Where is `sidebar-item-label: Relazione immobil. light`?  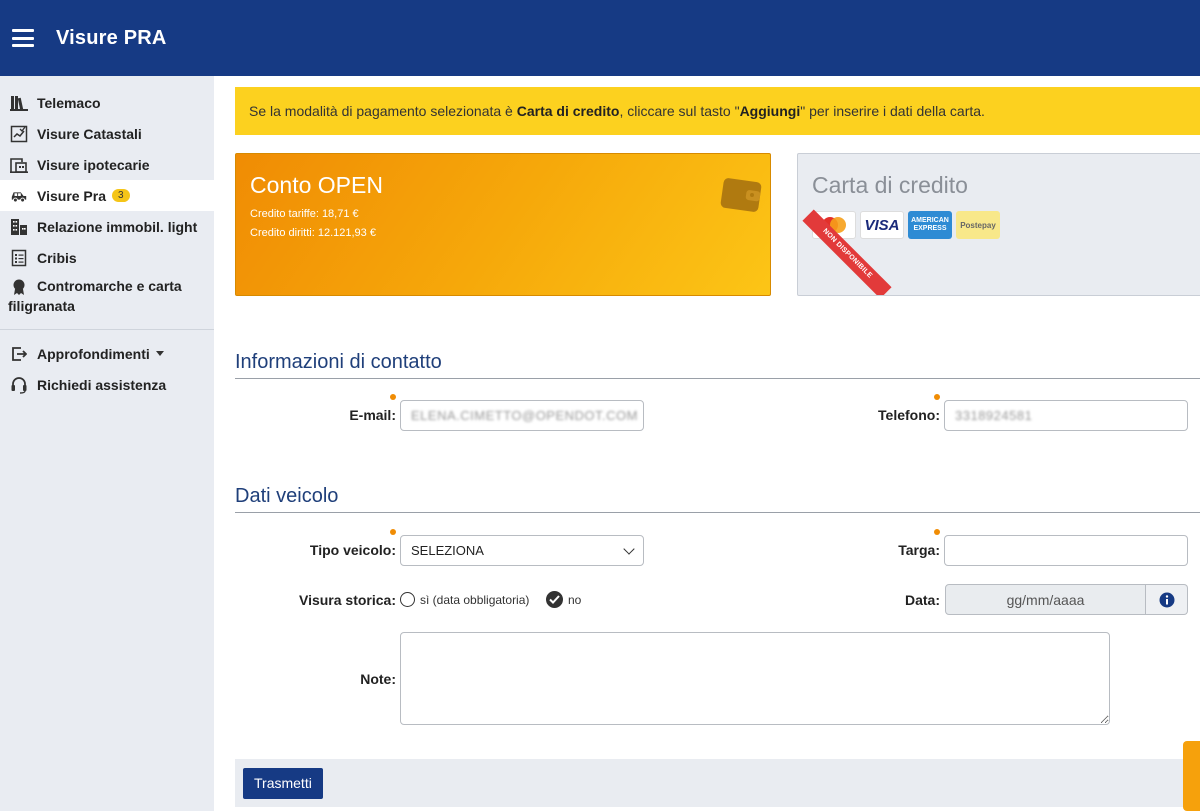 sidebar-item-label: Relazione immobil. light is located at coordinates (117, 226).